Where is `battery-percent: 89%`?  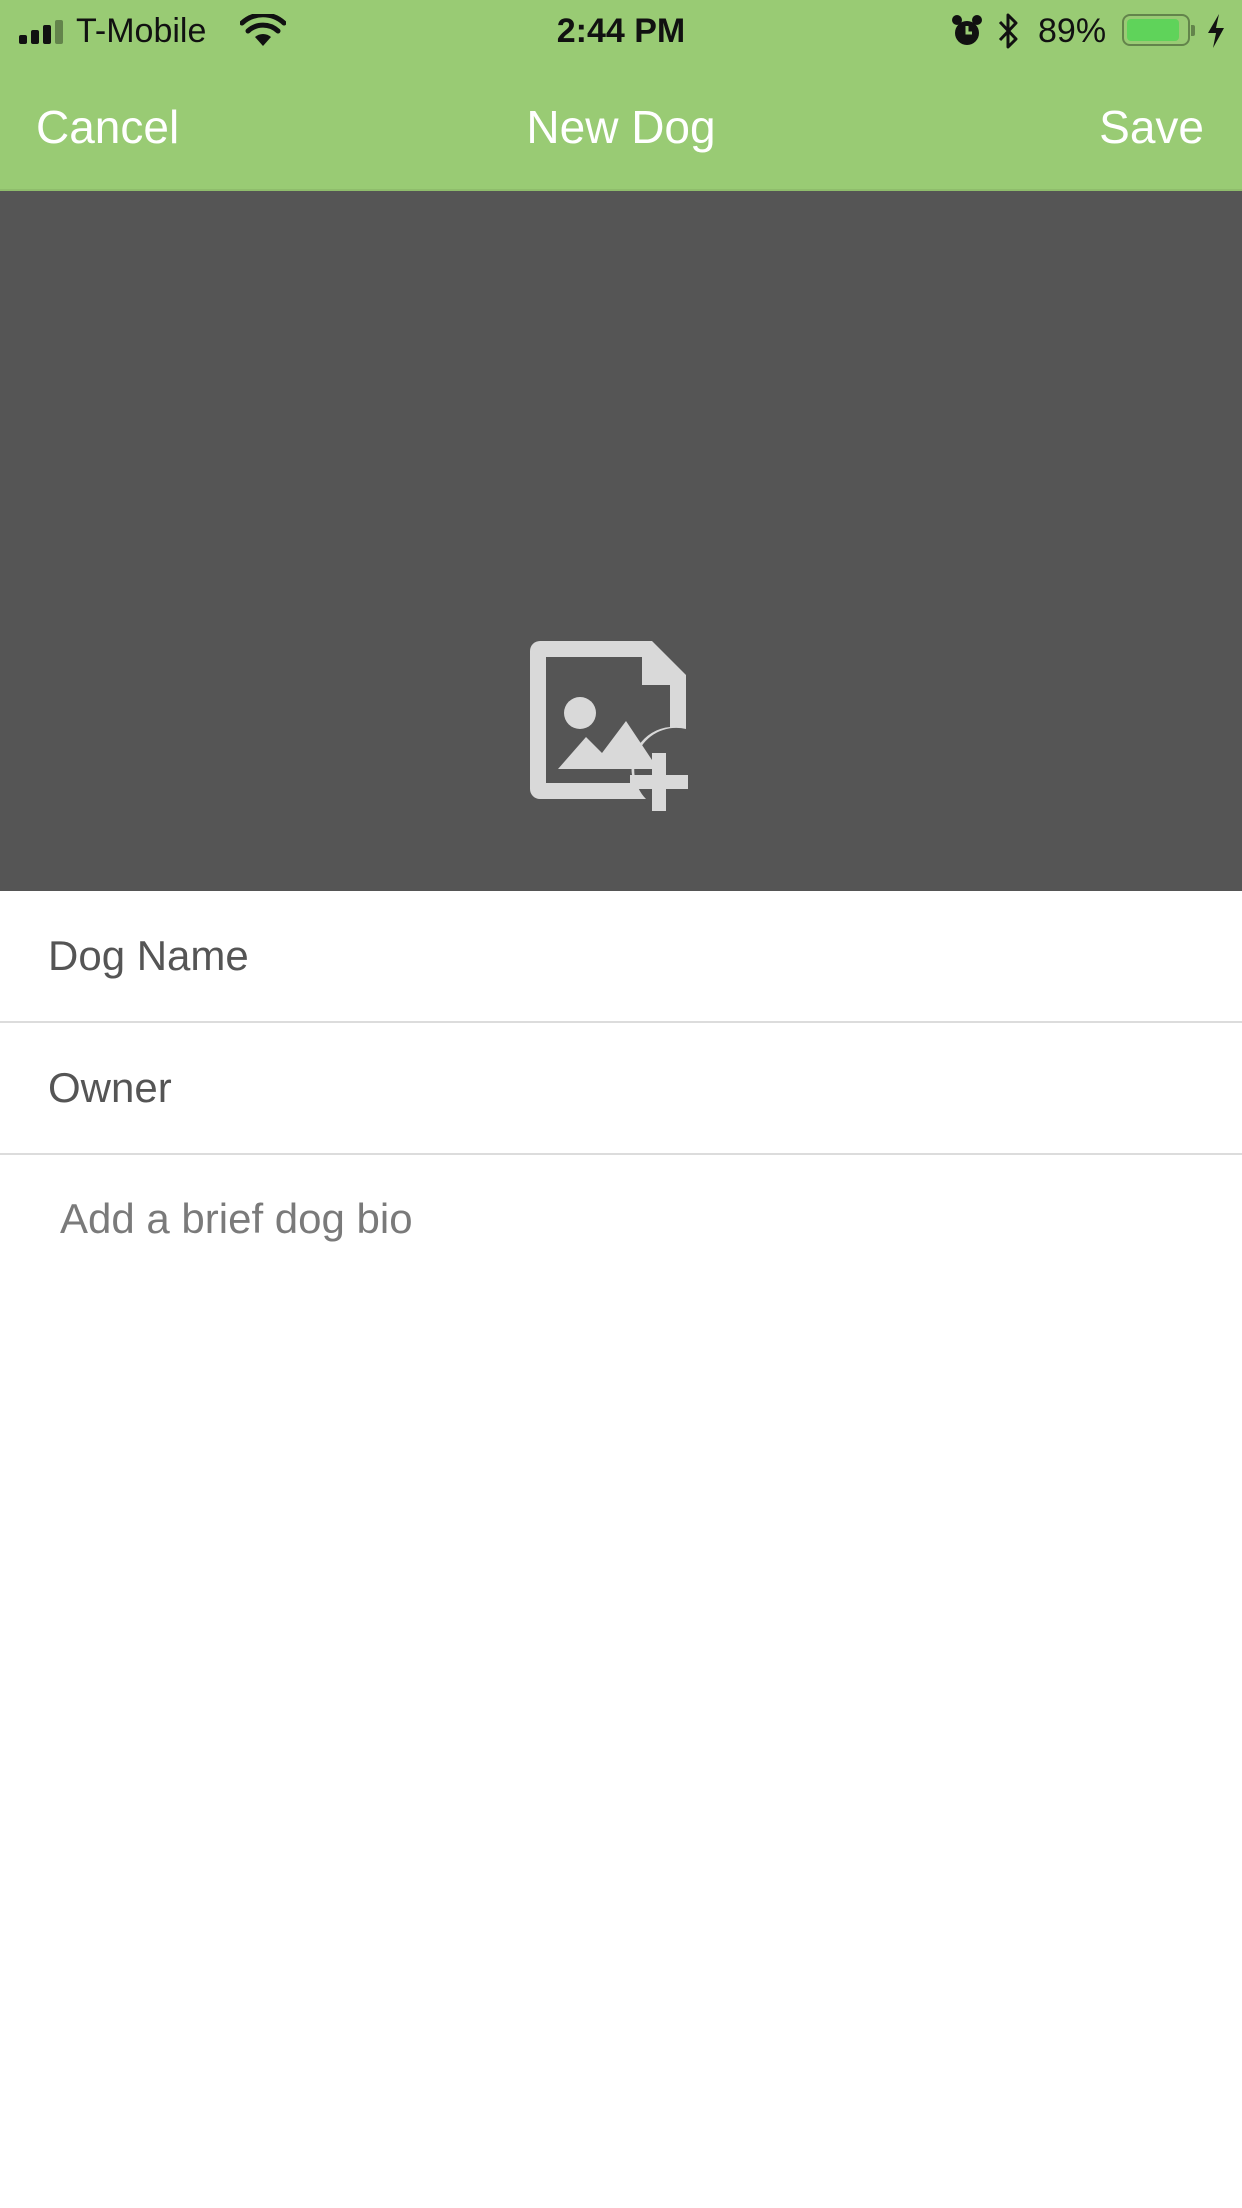 battery-percent: 89% is located at coordinates (1072, 31).